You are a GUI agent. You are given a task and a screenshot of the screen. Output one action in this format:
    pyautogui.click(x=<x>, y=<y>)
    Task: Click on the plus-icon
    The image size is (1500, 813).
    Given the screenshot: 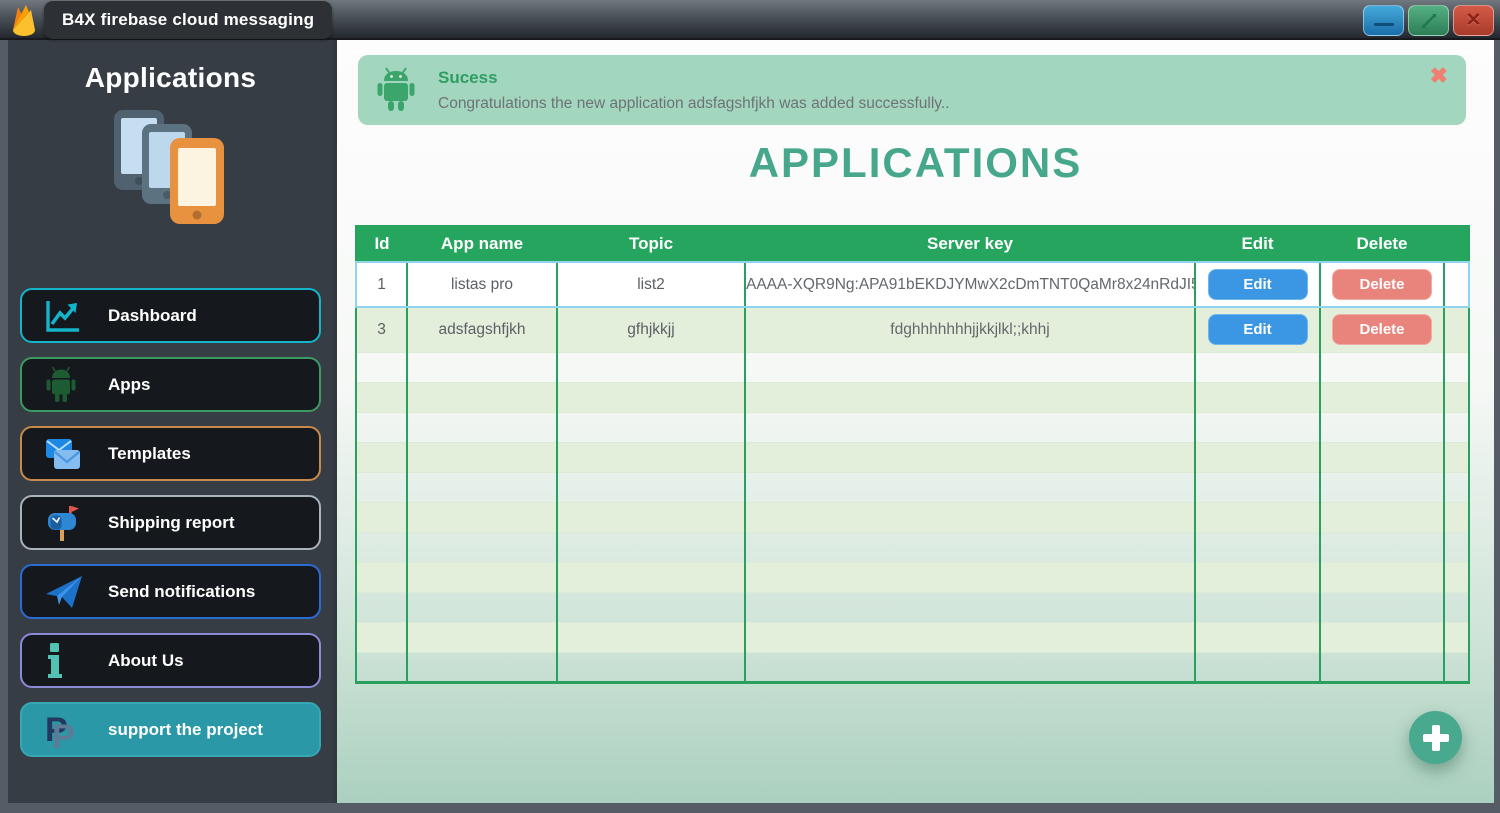 What is the action you would take?
    pyautogui.click(x=1435, y=737)
    